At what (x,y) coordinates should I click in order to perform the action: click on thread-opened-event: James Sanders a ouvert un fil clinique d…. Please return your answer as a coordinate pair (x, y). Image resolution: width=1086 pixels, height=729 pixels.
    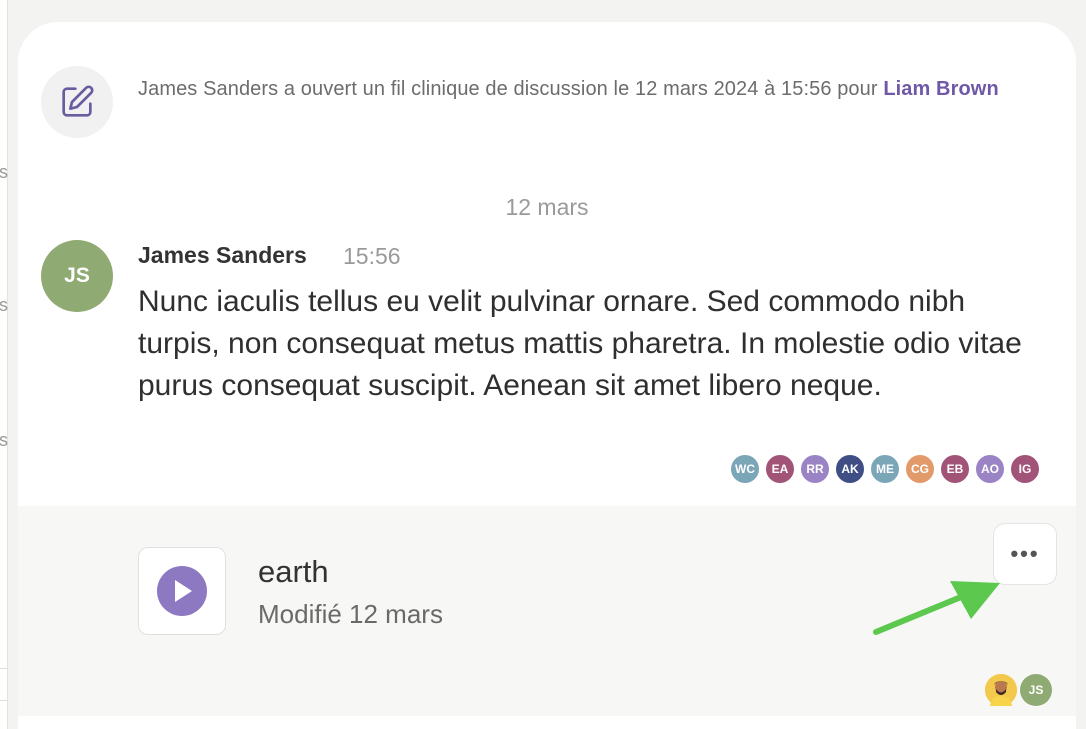
    Looking at the image, I should click on (595, 89).